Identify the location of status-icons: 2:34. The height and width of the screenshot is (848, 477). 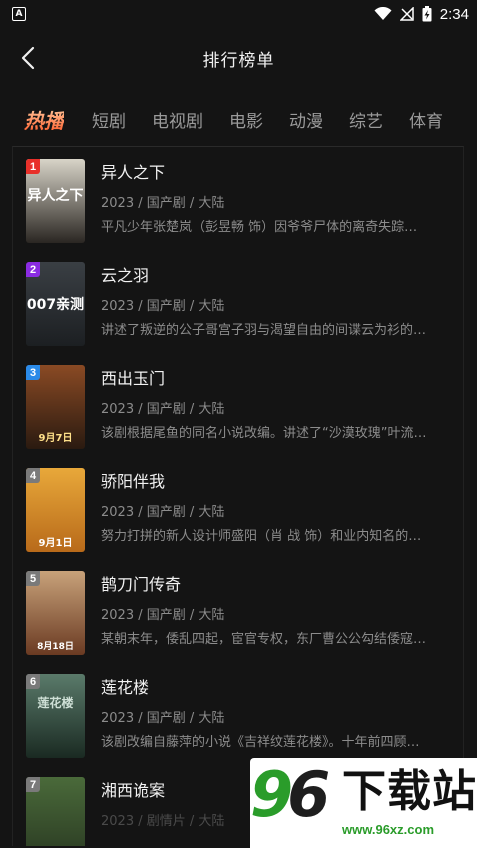
(421, 14).